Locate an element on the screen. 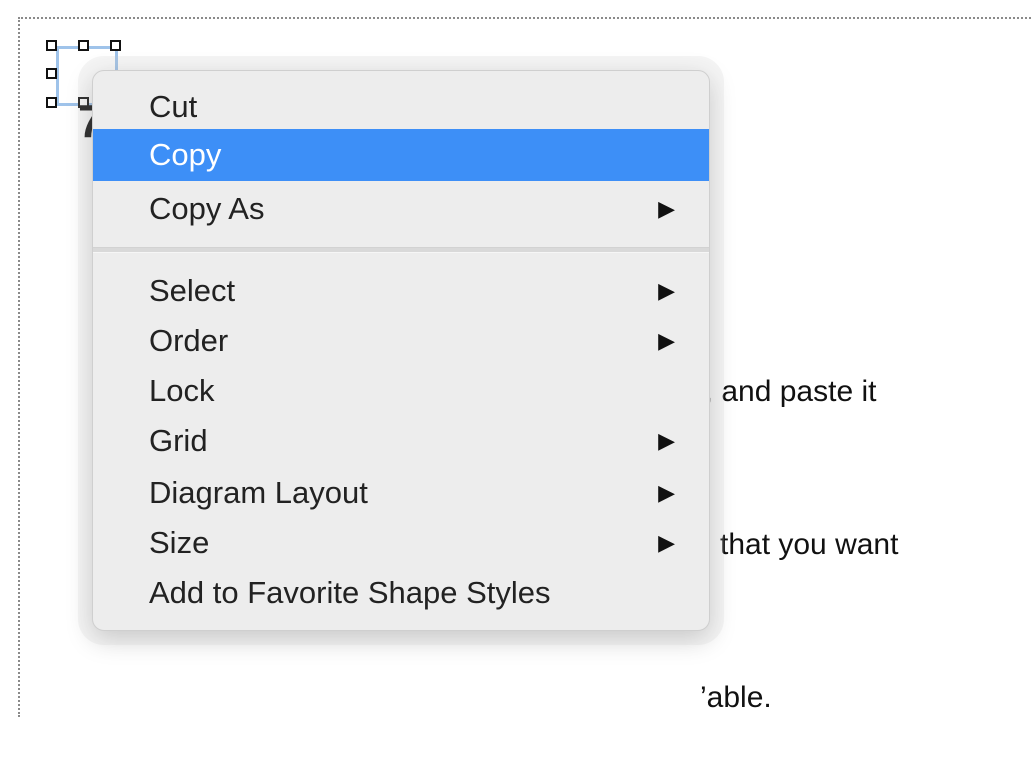  menu-item-label: Cut is located at coordinates (173, 106).